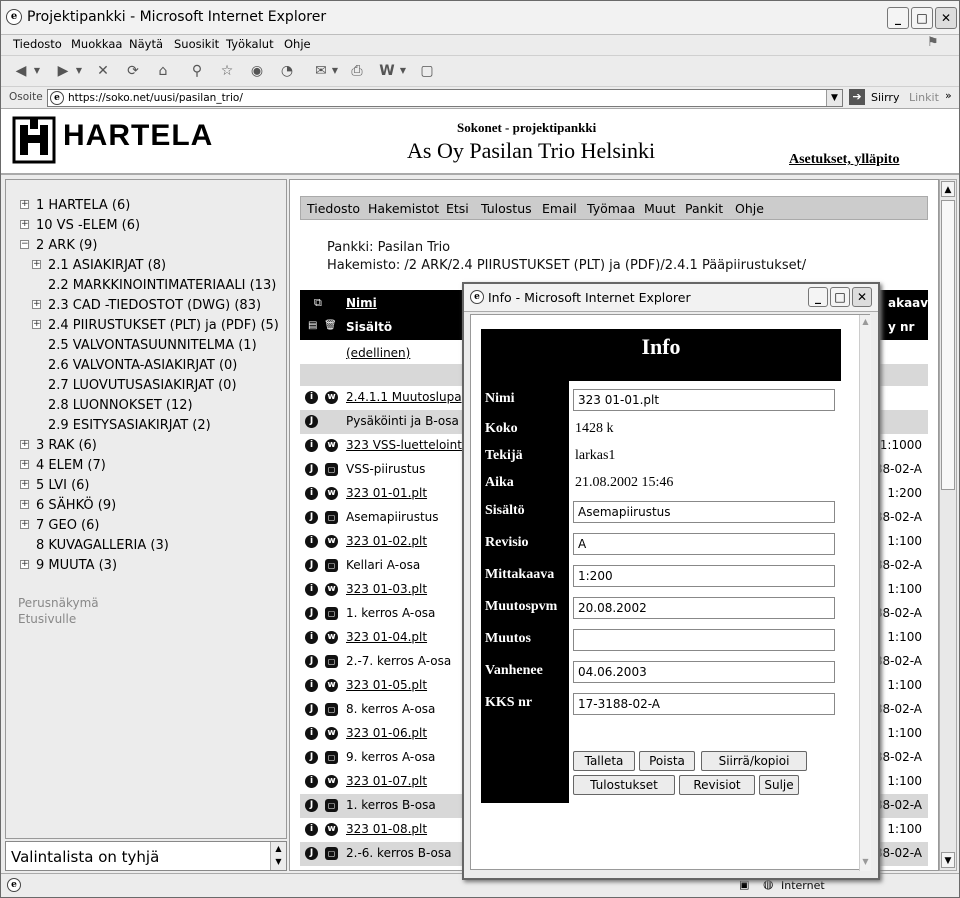  What do you see at coordinates (818, 297) in the screenshot?
I see `popup-minimize-button: _` at bounding box center [818, 297].